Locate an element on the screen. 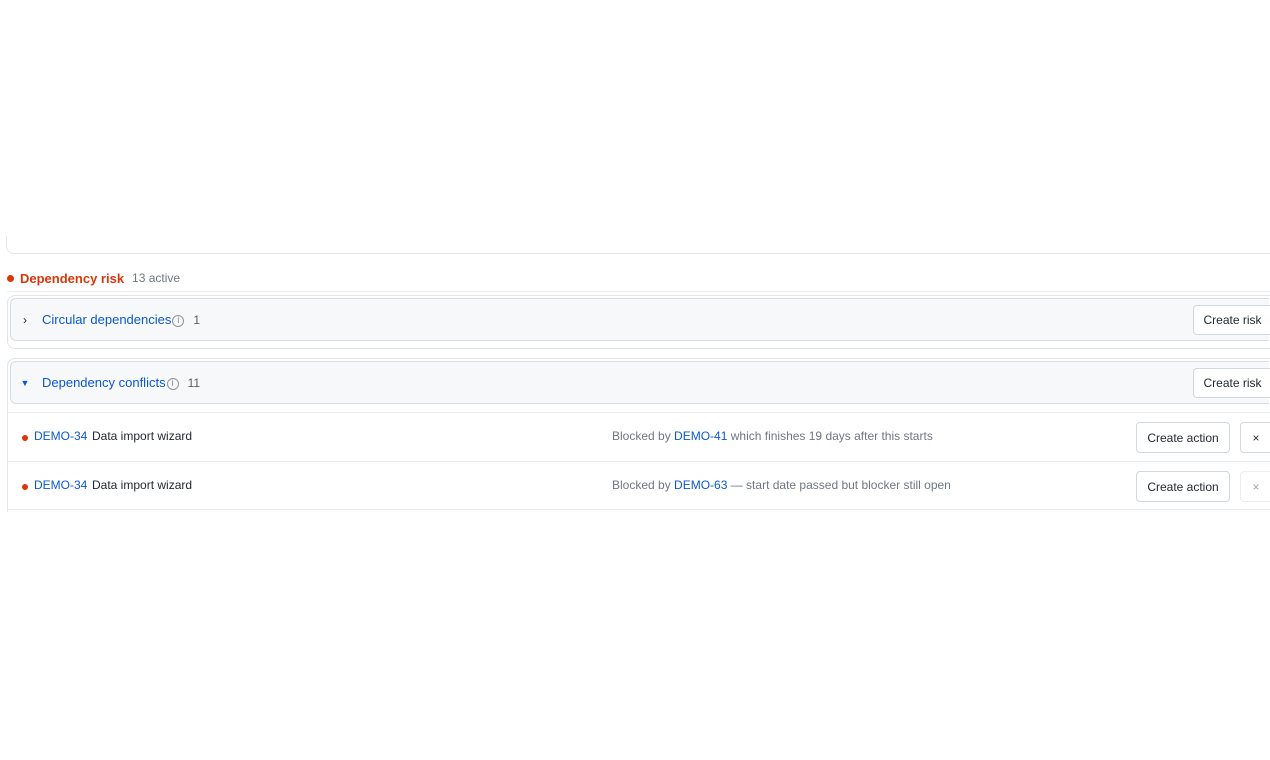 The image size is (1270, 760). section-divider is located at coordinates (638, 291).